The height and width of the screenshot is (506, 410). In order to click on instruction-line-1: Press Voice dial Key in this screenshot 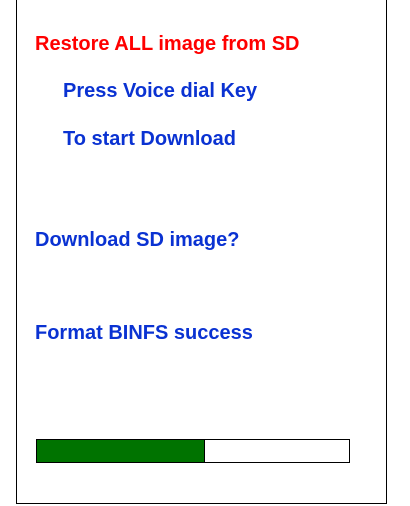, I will do `click(160, 91)`.